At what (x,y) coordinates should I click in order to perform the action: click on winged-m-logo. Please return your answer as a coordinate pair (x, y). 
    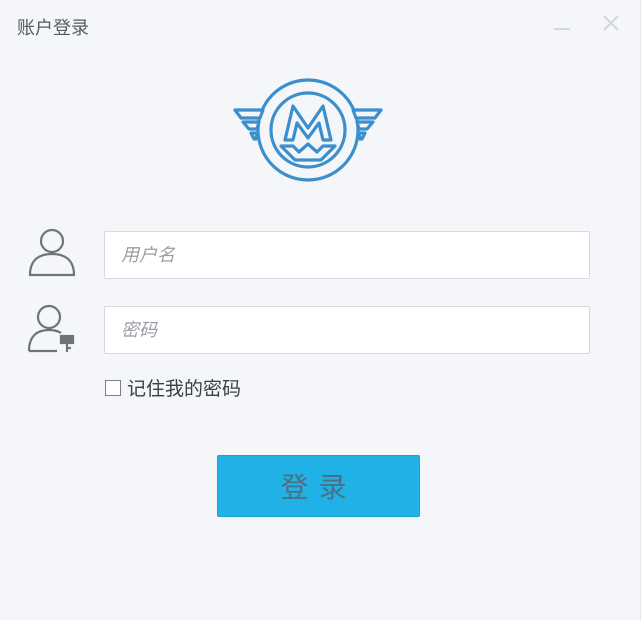
    Looking at the image, I should click on (308, 130).